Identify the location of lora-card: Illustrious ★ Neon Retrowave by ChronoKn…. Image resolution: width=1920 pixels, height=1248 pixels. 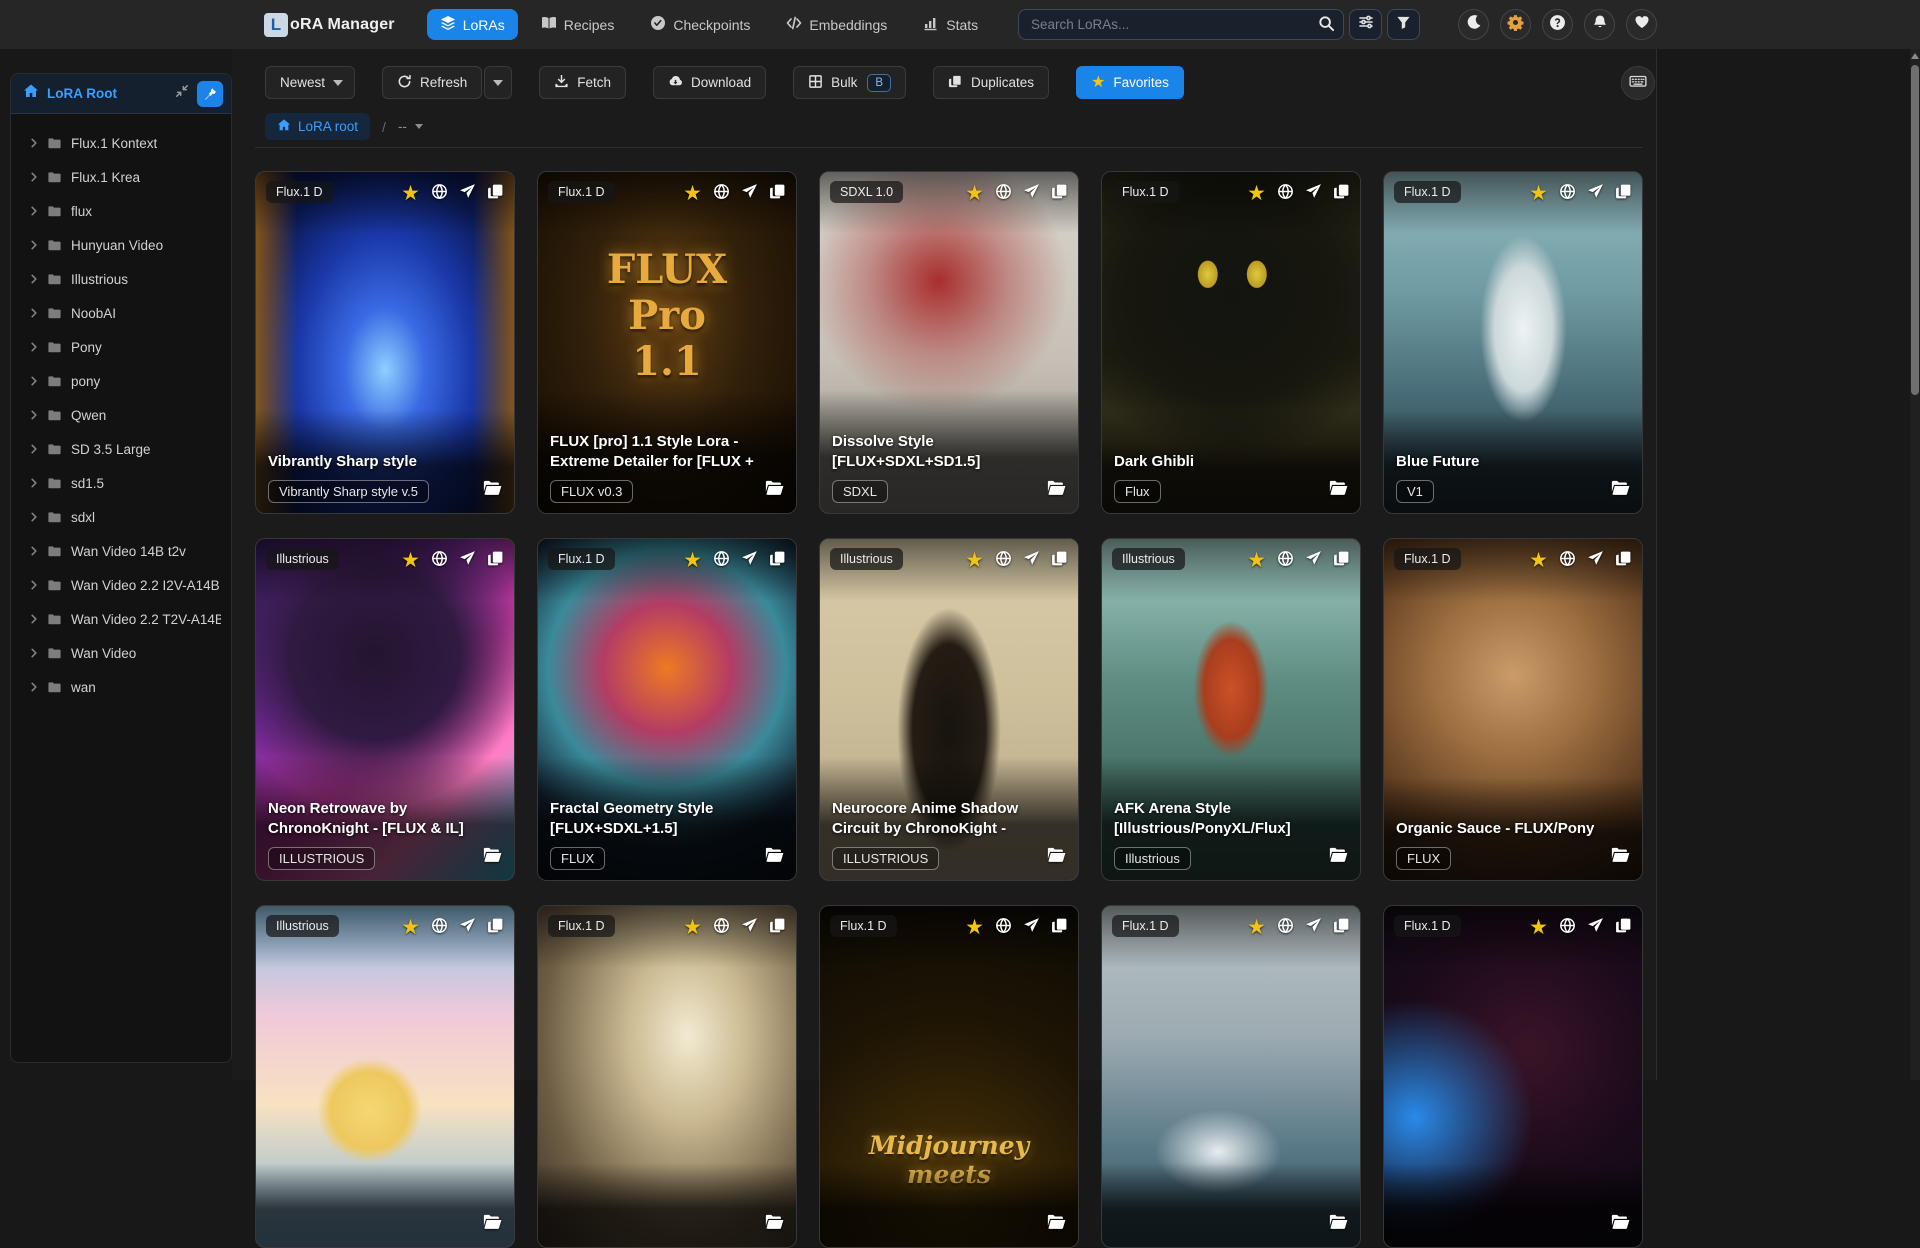
(385, 709).